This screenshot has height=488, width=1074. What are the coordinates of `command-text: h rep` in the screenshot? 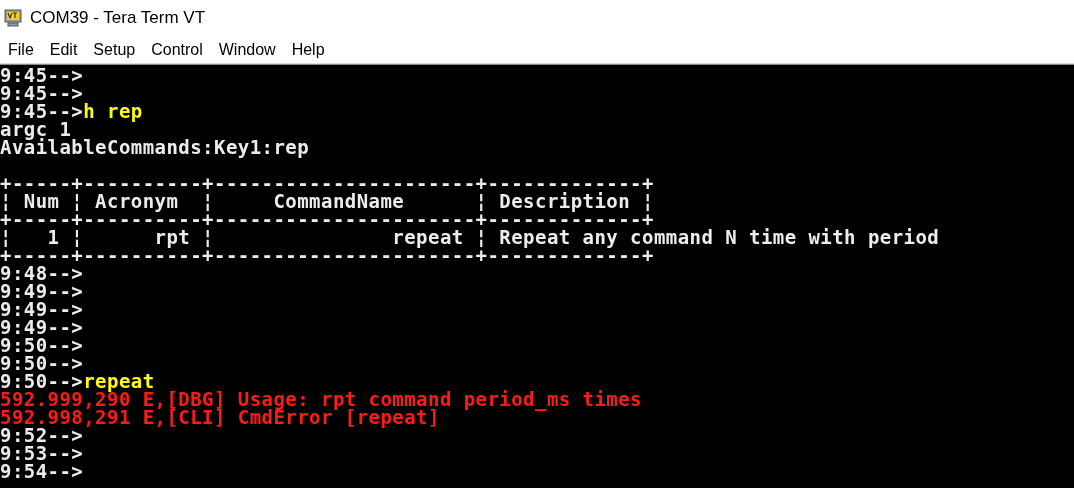 It's located at (113, 111).